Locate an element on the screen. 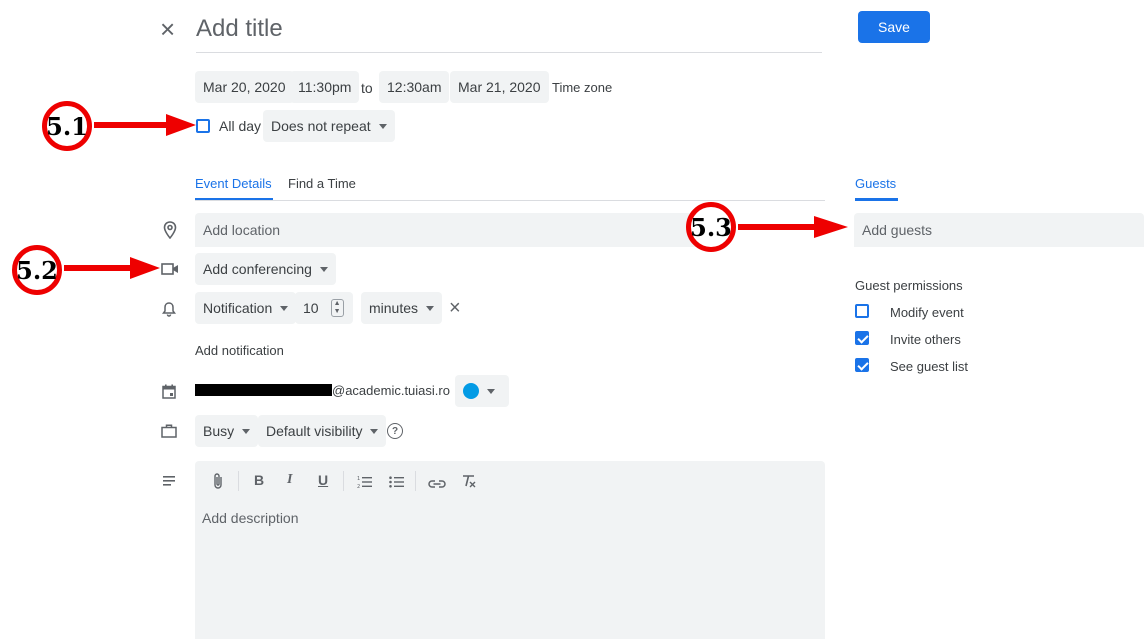  annotation-5-1: 5.1 is located at coordinates (67, 126).